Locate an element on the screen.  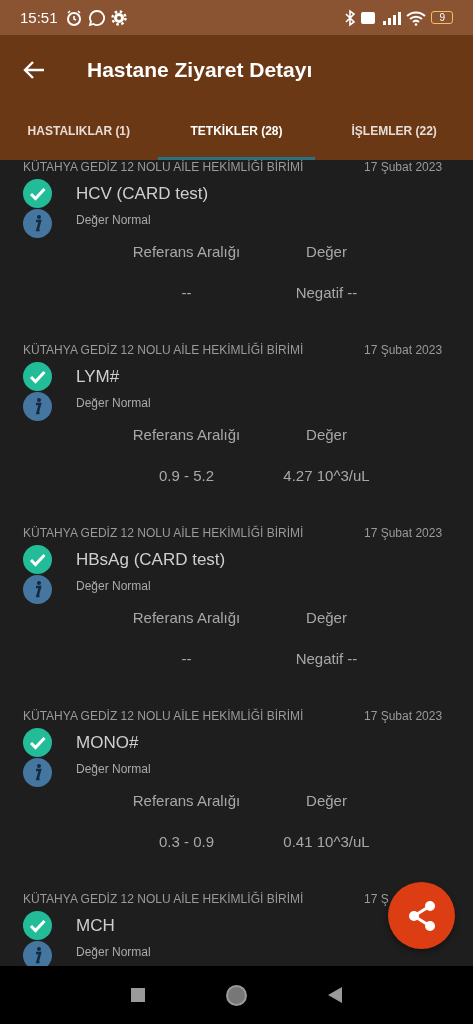
share-icon is located at coordinates (421, 915).